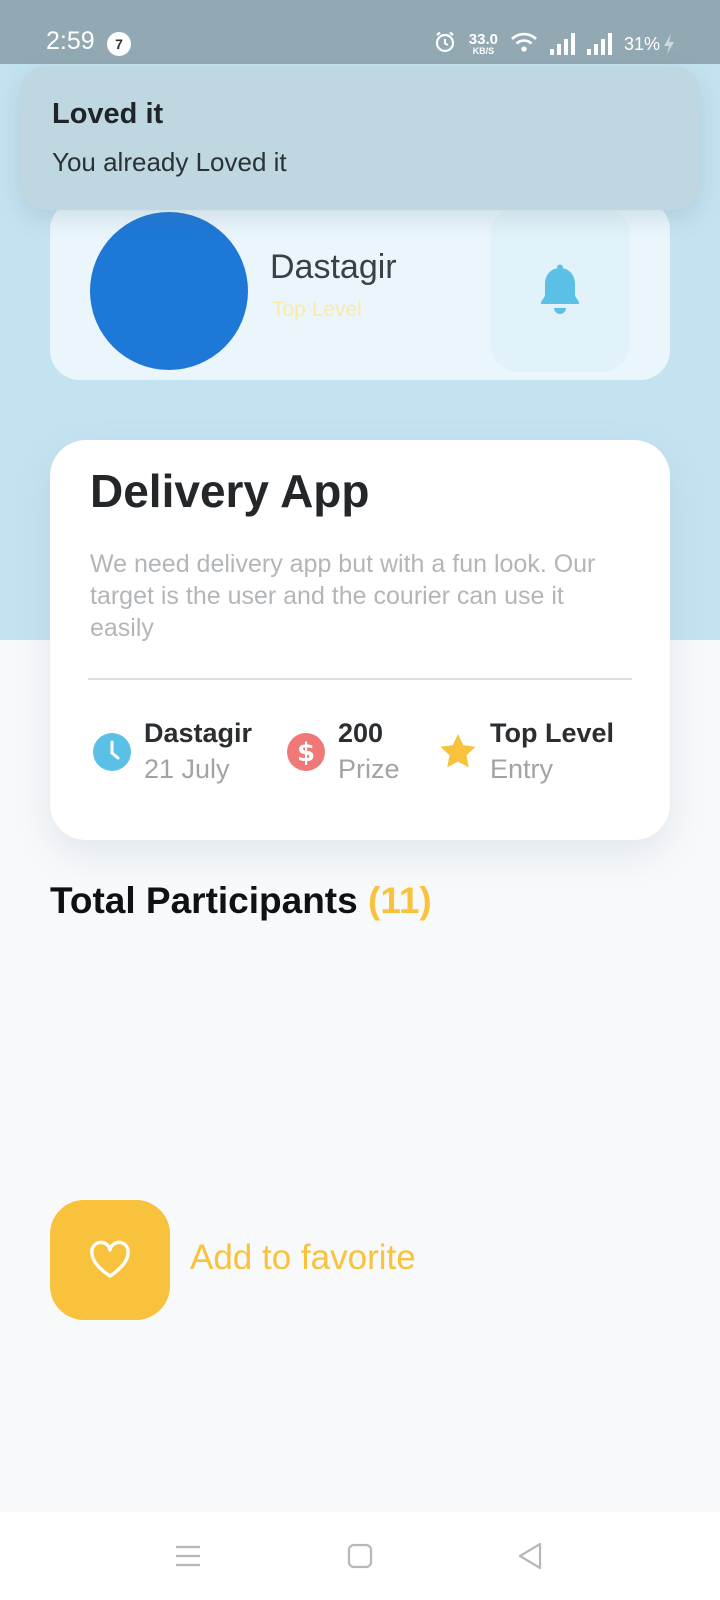 The image size is (720, 1600). I want to click on signal-icon-sim1, so click(562, 44).